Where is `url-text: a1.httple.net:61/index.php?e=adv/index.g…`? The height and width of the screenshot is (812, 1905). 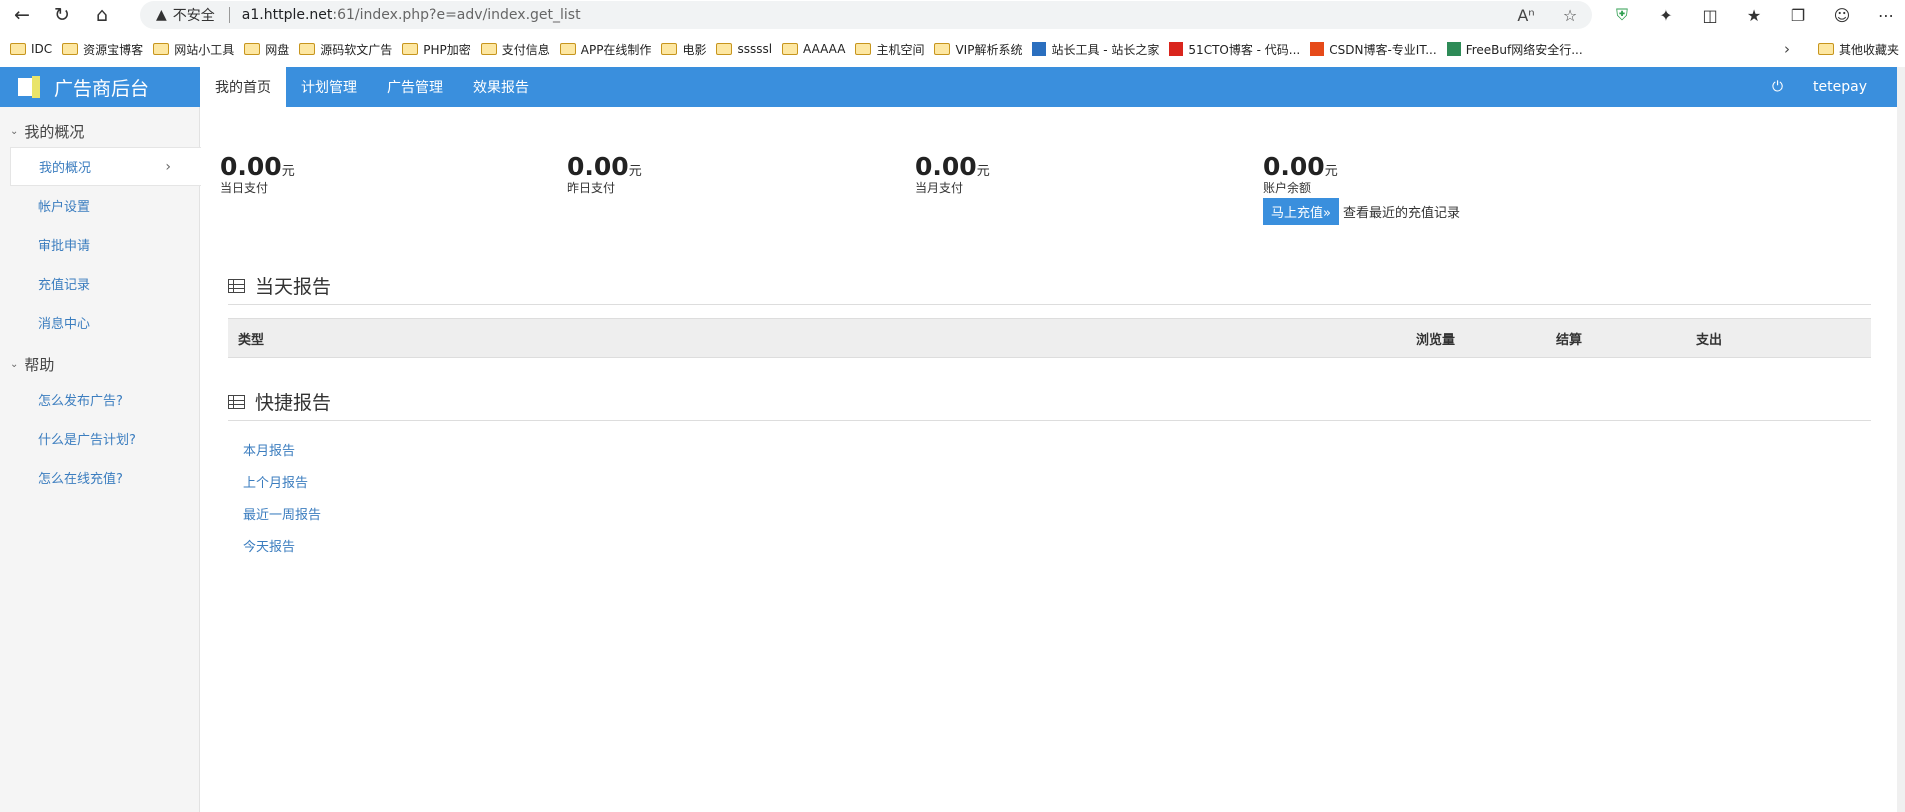 url-text: a1.httple.net:61/index.php?e=adv/index.g… is located at coordinates (411, 15).